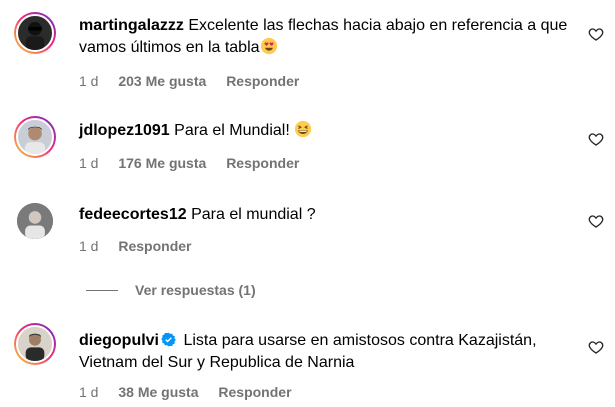  I want to click on view-replies-label: Ver respuestas (1), so click(195, 290).